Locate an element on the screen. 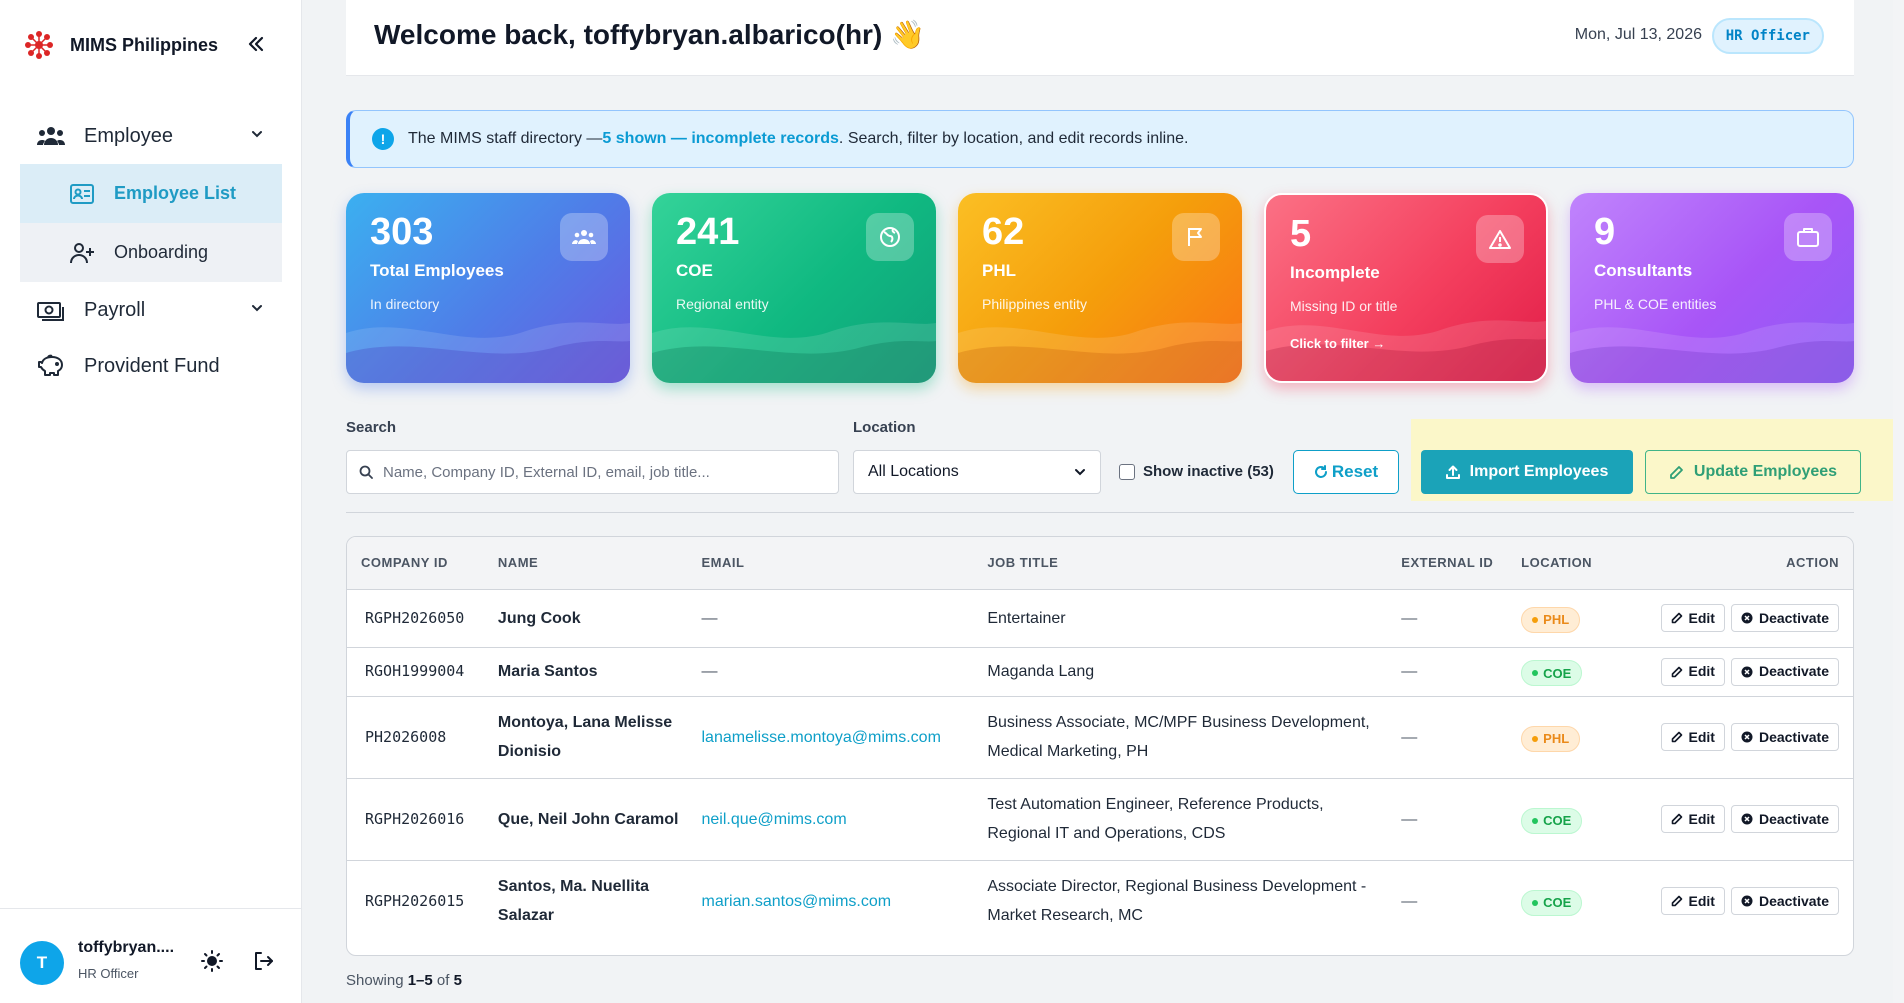 The image size is (1904, 1003). stat-card-total-employees: 303 Total Employees In directory is located at coordinates (488, 288).